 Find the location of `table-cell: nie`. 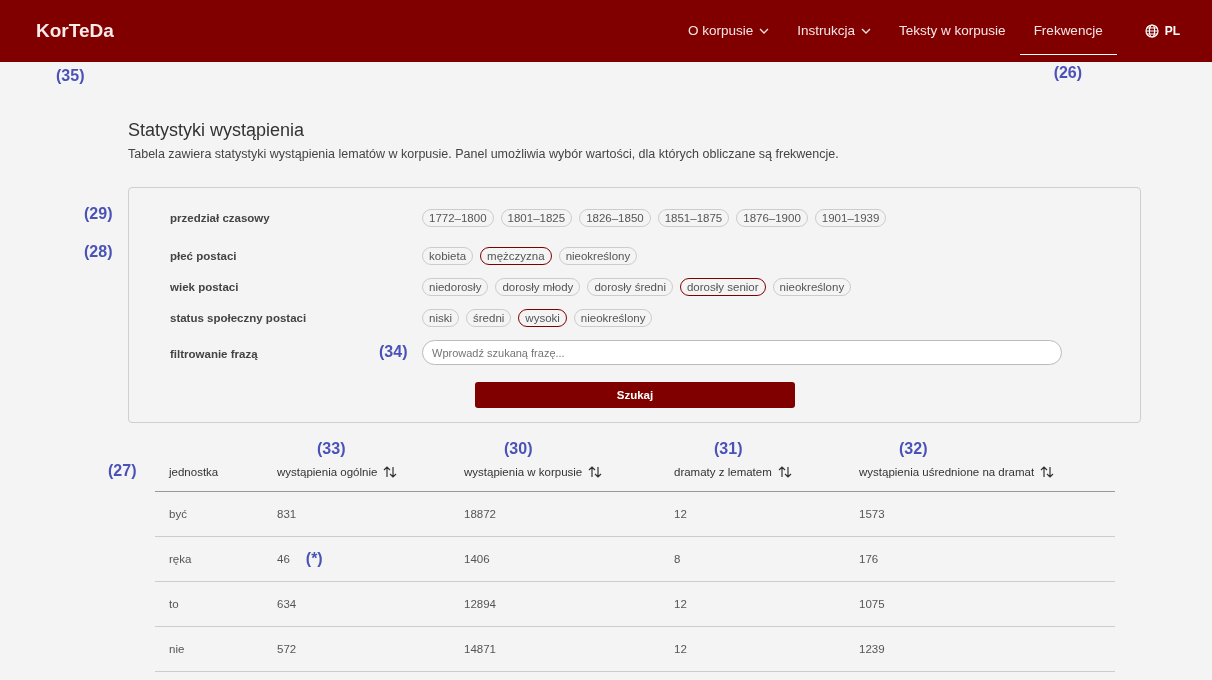

table-cell: nie is located at coordinates (177, 649).